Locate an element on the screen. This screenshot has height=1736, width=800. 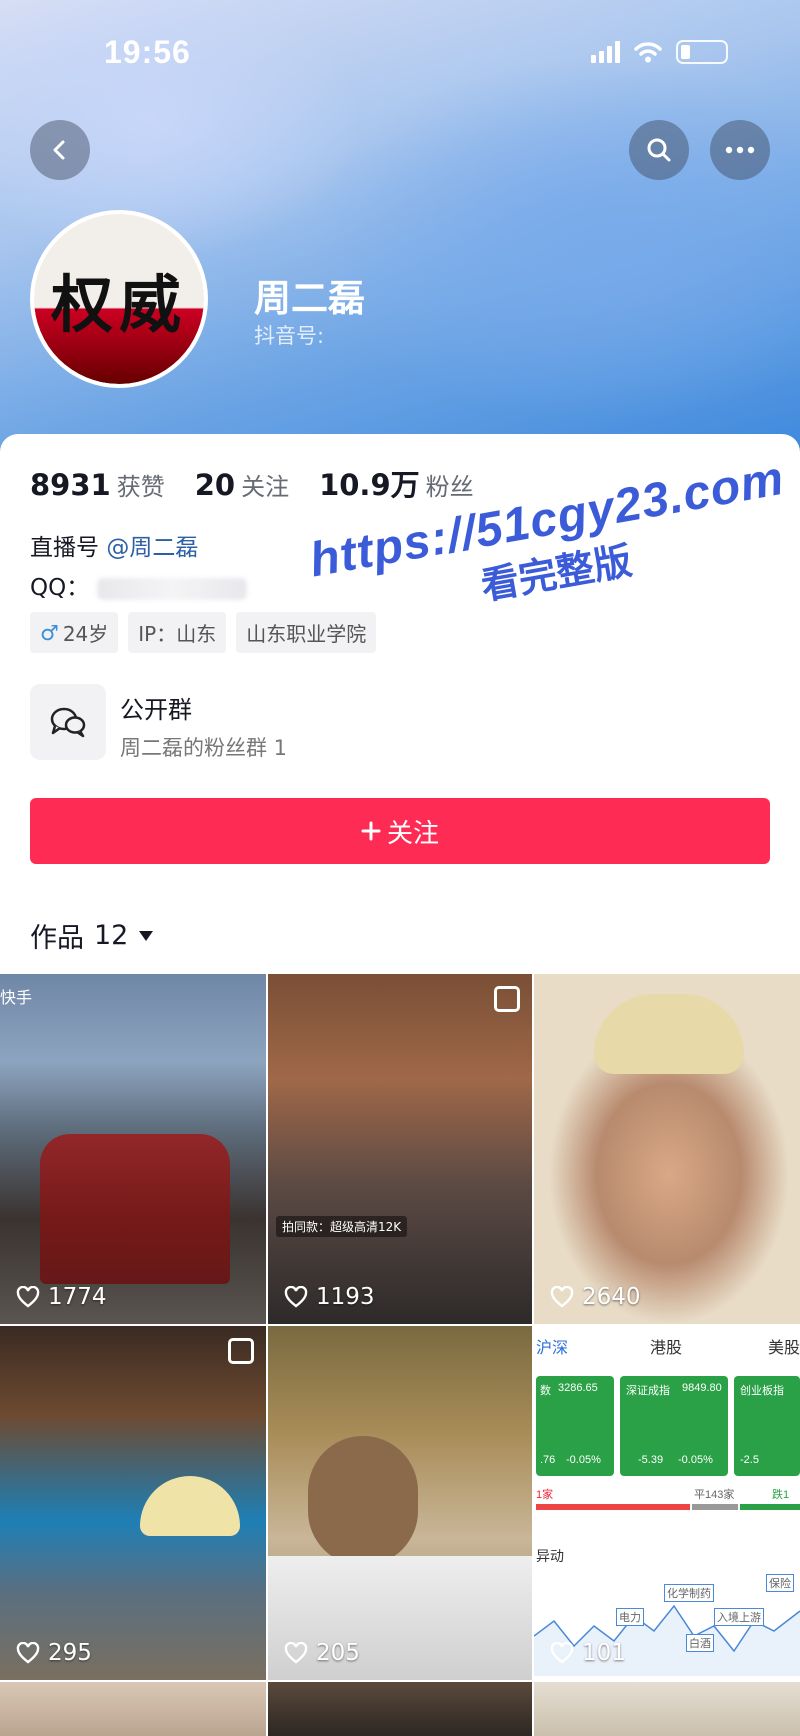
stock-card-name: 创业板指 is located at coordinates (762, 1391).